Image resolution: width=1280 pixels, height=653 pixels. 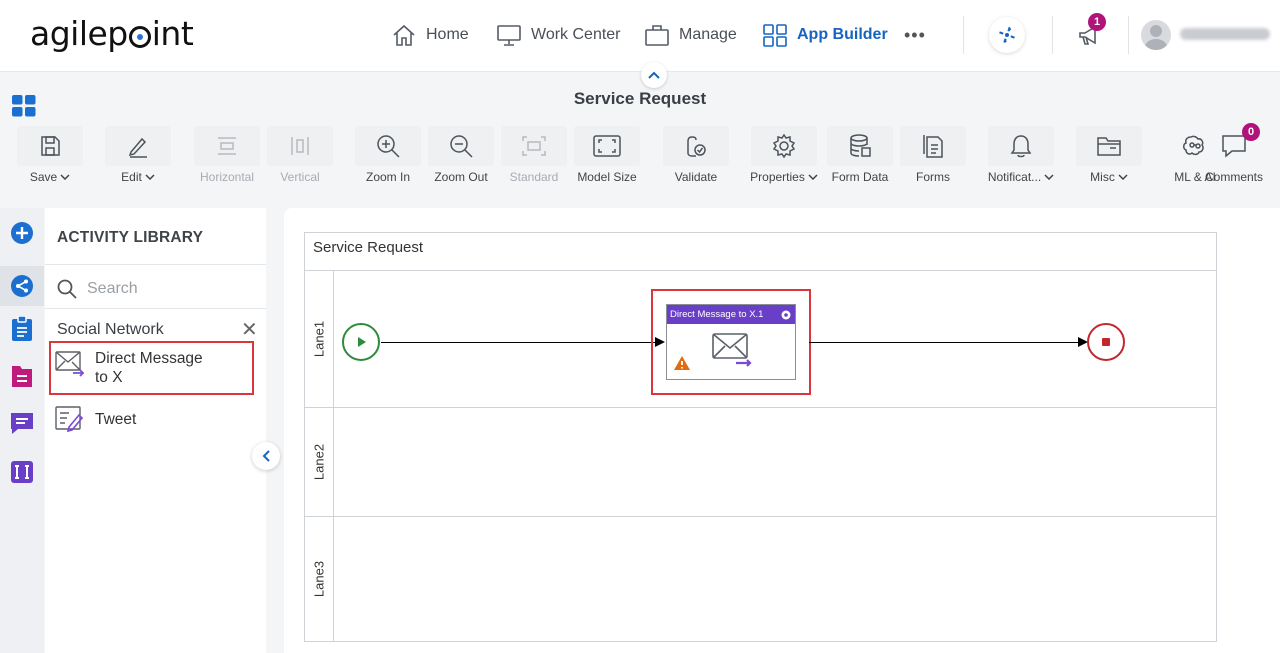 I want to click on close-icon: ✕, so click(x=249, y=330).